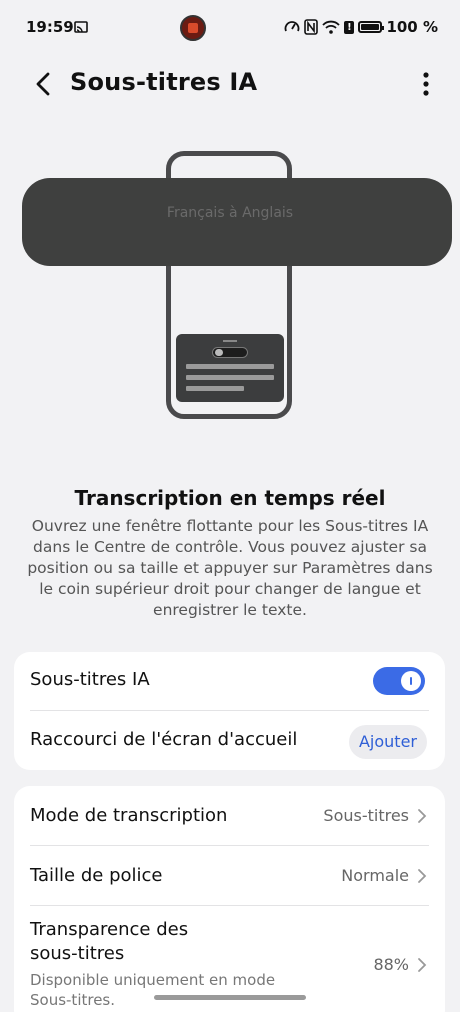  I want to click on mini-toggle-icon, so click(230, 352).